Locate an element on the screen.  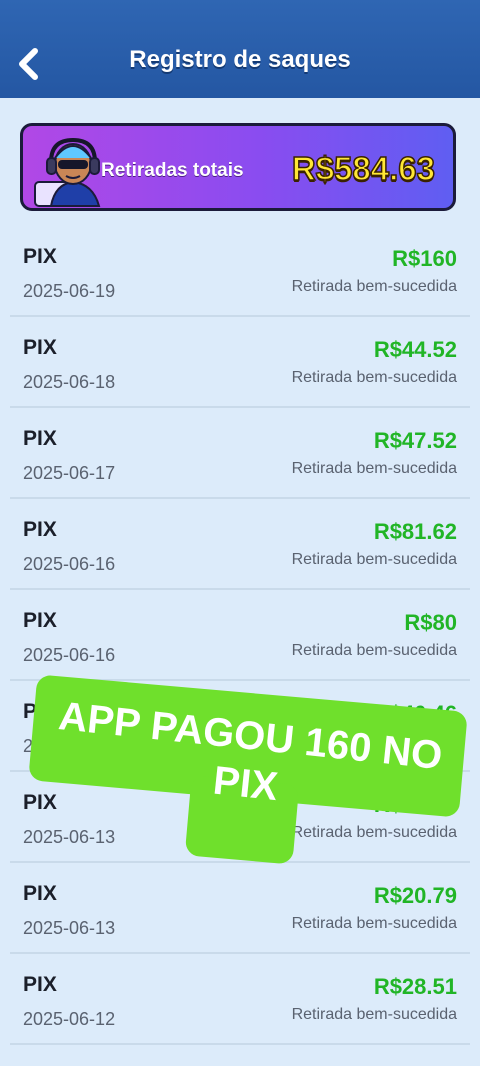
withdrawal-amount: R$20.79 is located at coordinates (415, 895).